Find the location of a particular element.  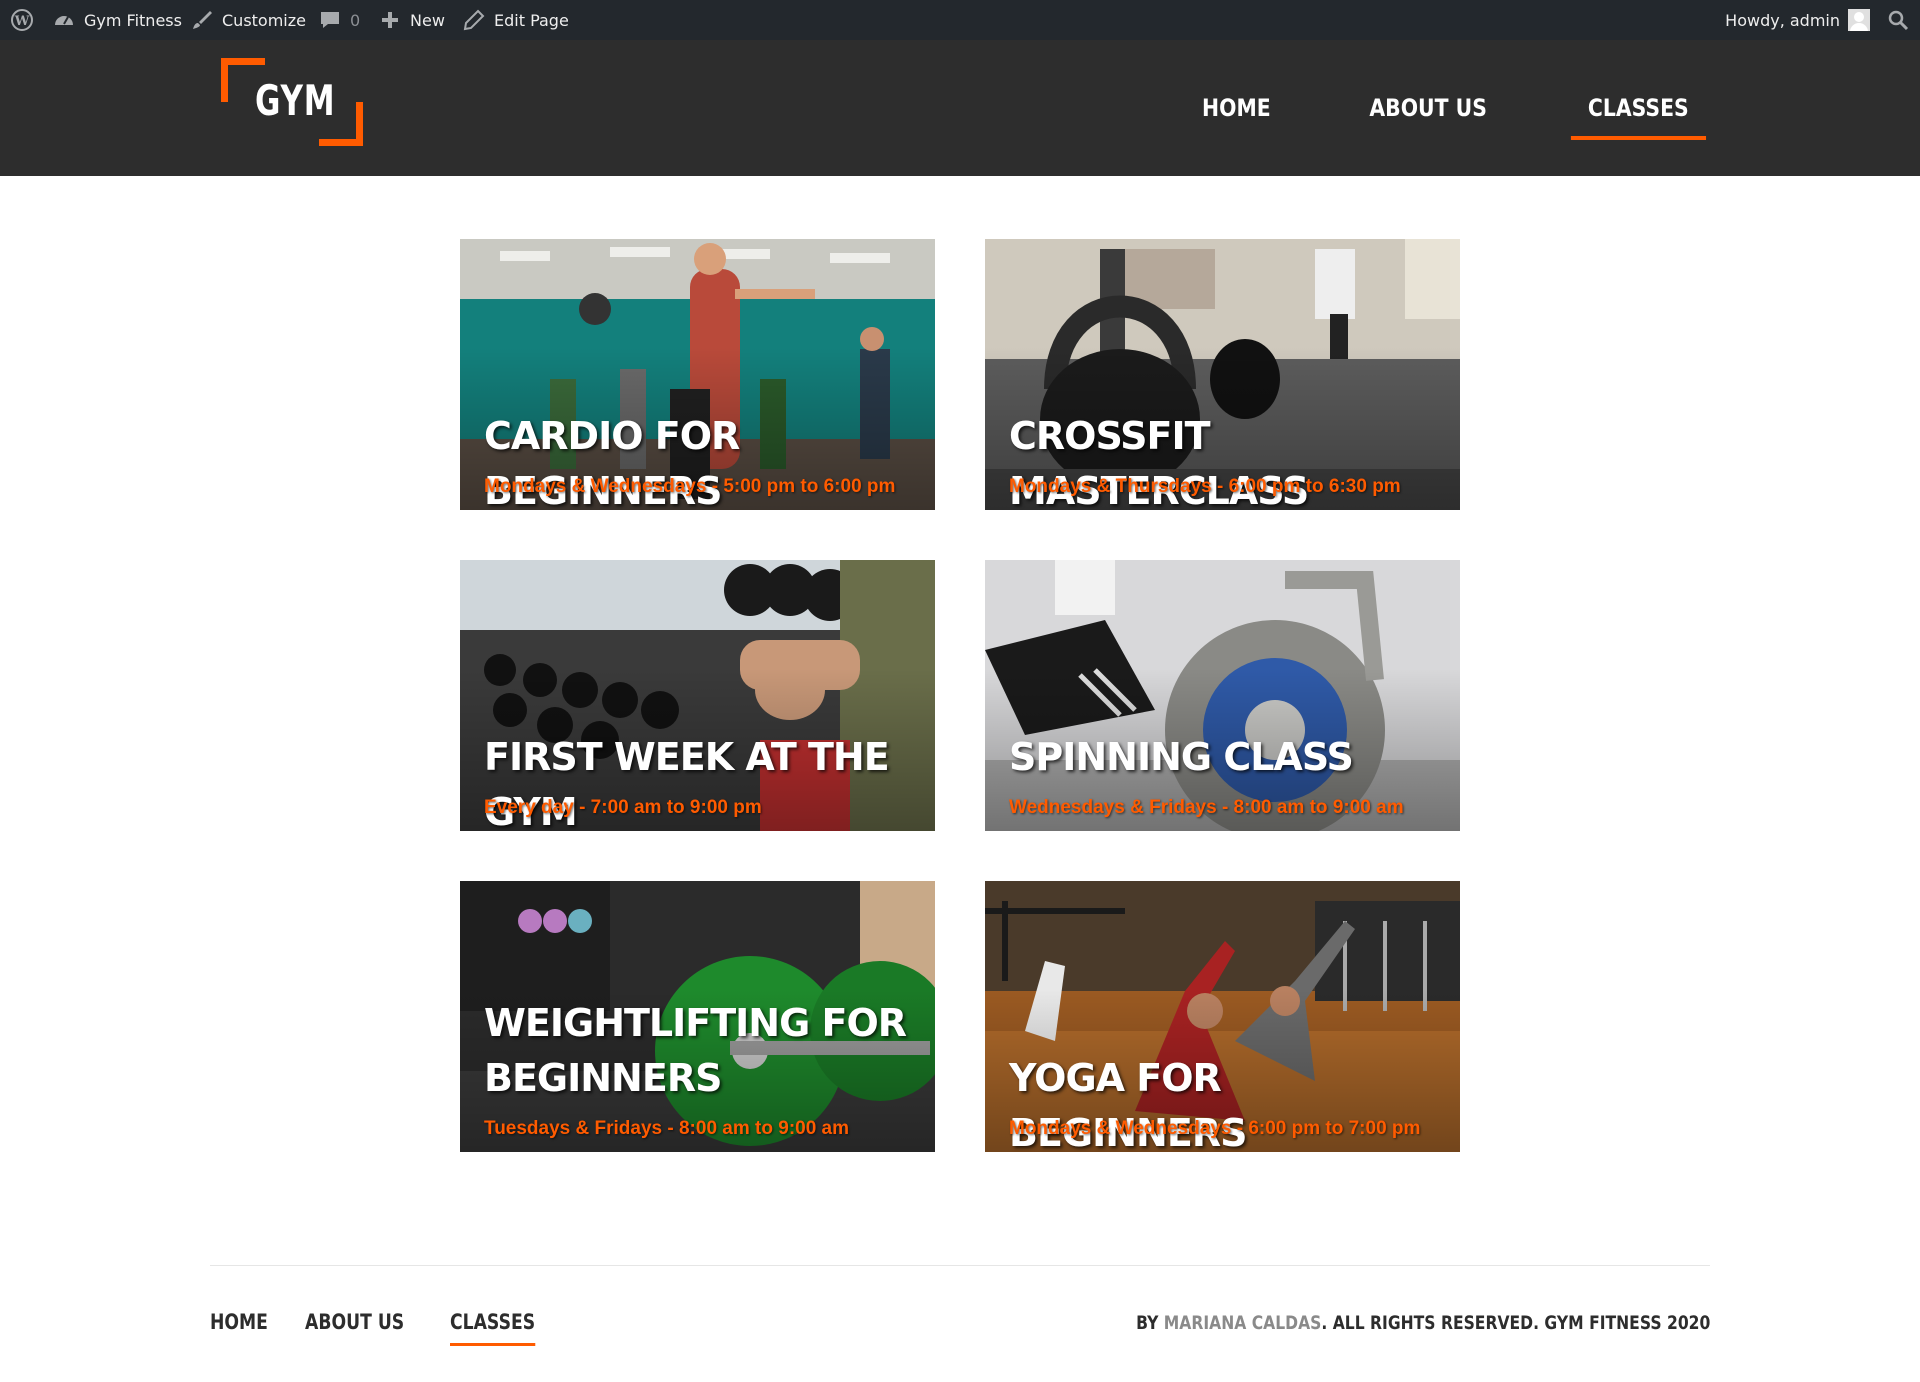

footer-nav-about-us: ABOUT US is located at coordinates (354, 1322).